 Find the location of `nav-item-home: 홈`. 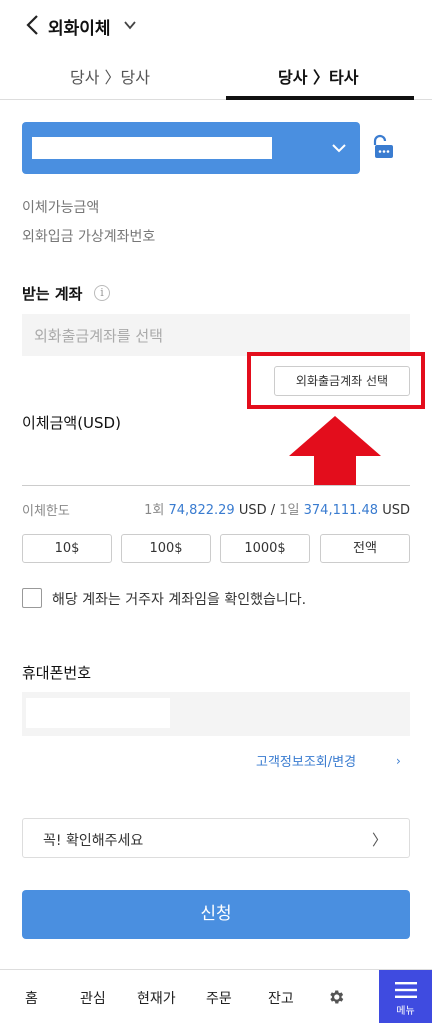

nav-item-home: 홈 is located at coordinates (31, 998).